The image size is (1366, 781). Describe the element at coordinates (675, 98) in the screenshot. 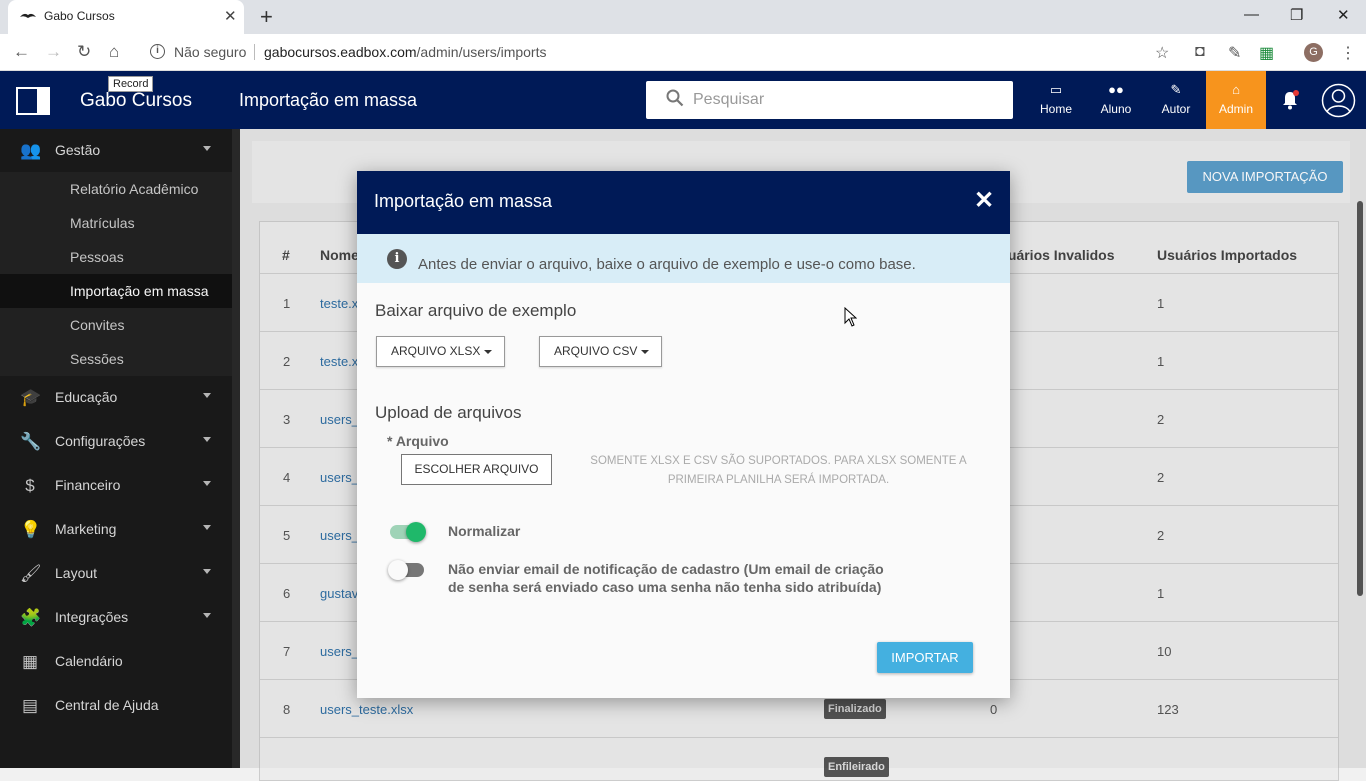

I see `search-icon` at that location.